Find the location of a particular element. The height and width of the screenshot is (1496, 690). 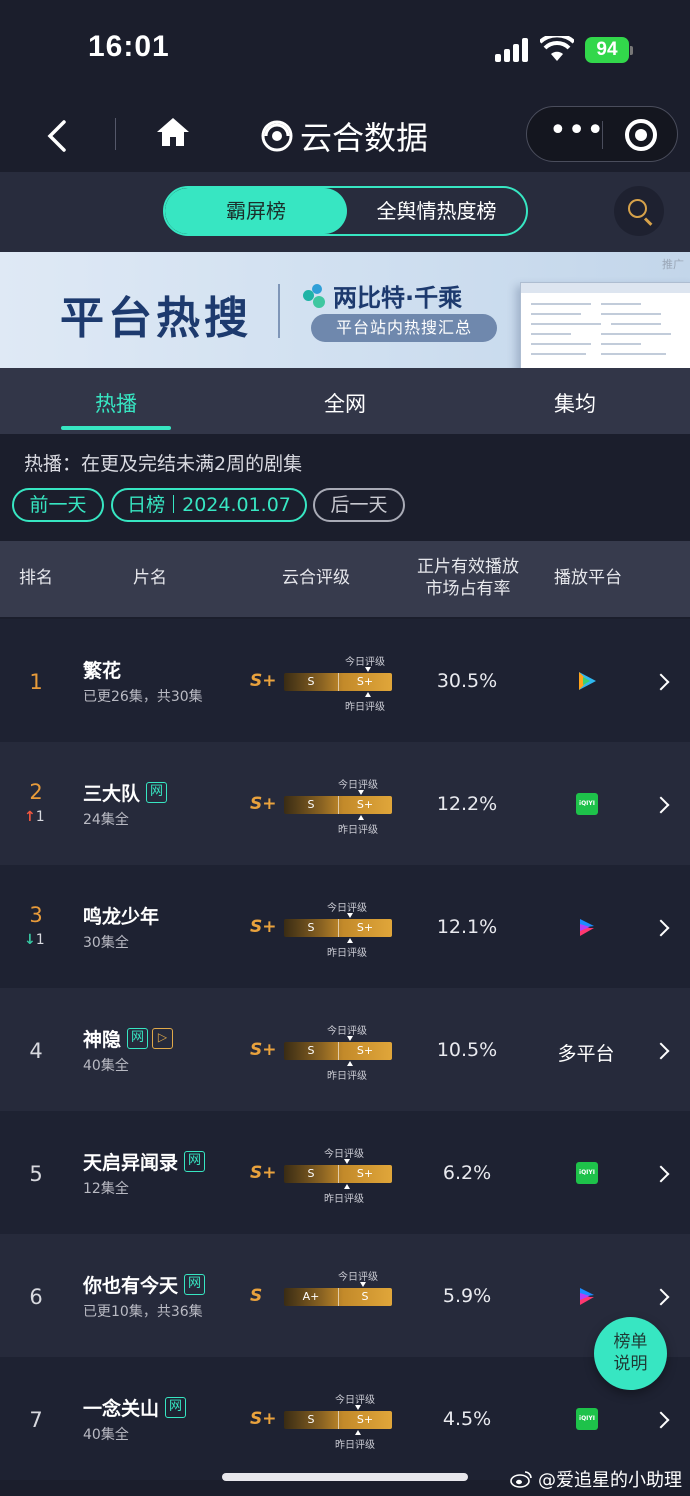

market-share: 12.1% is located at coordinates (467, 927).